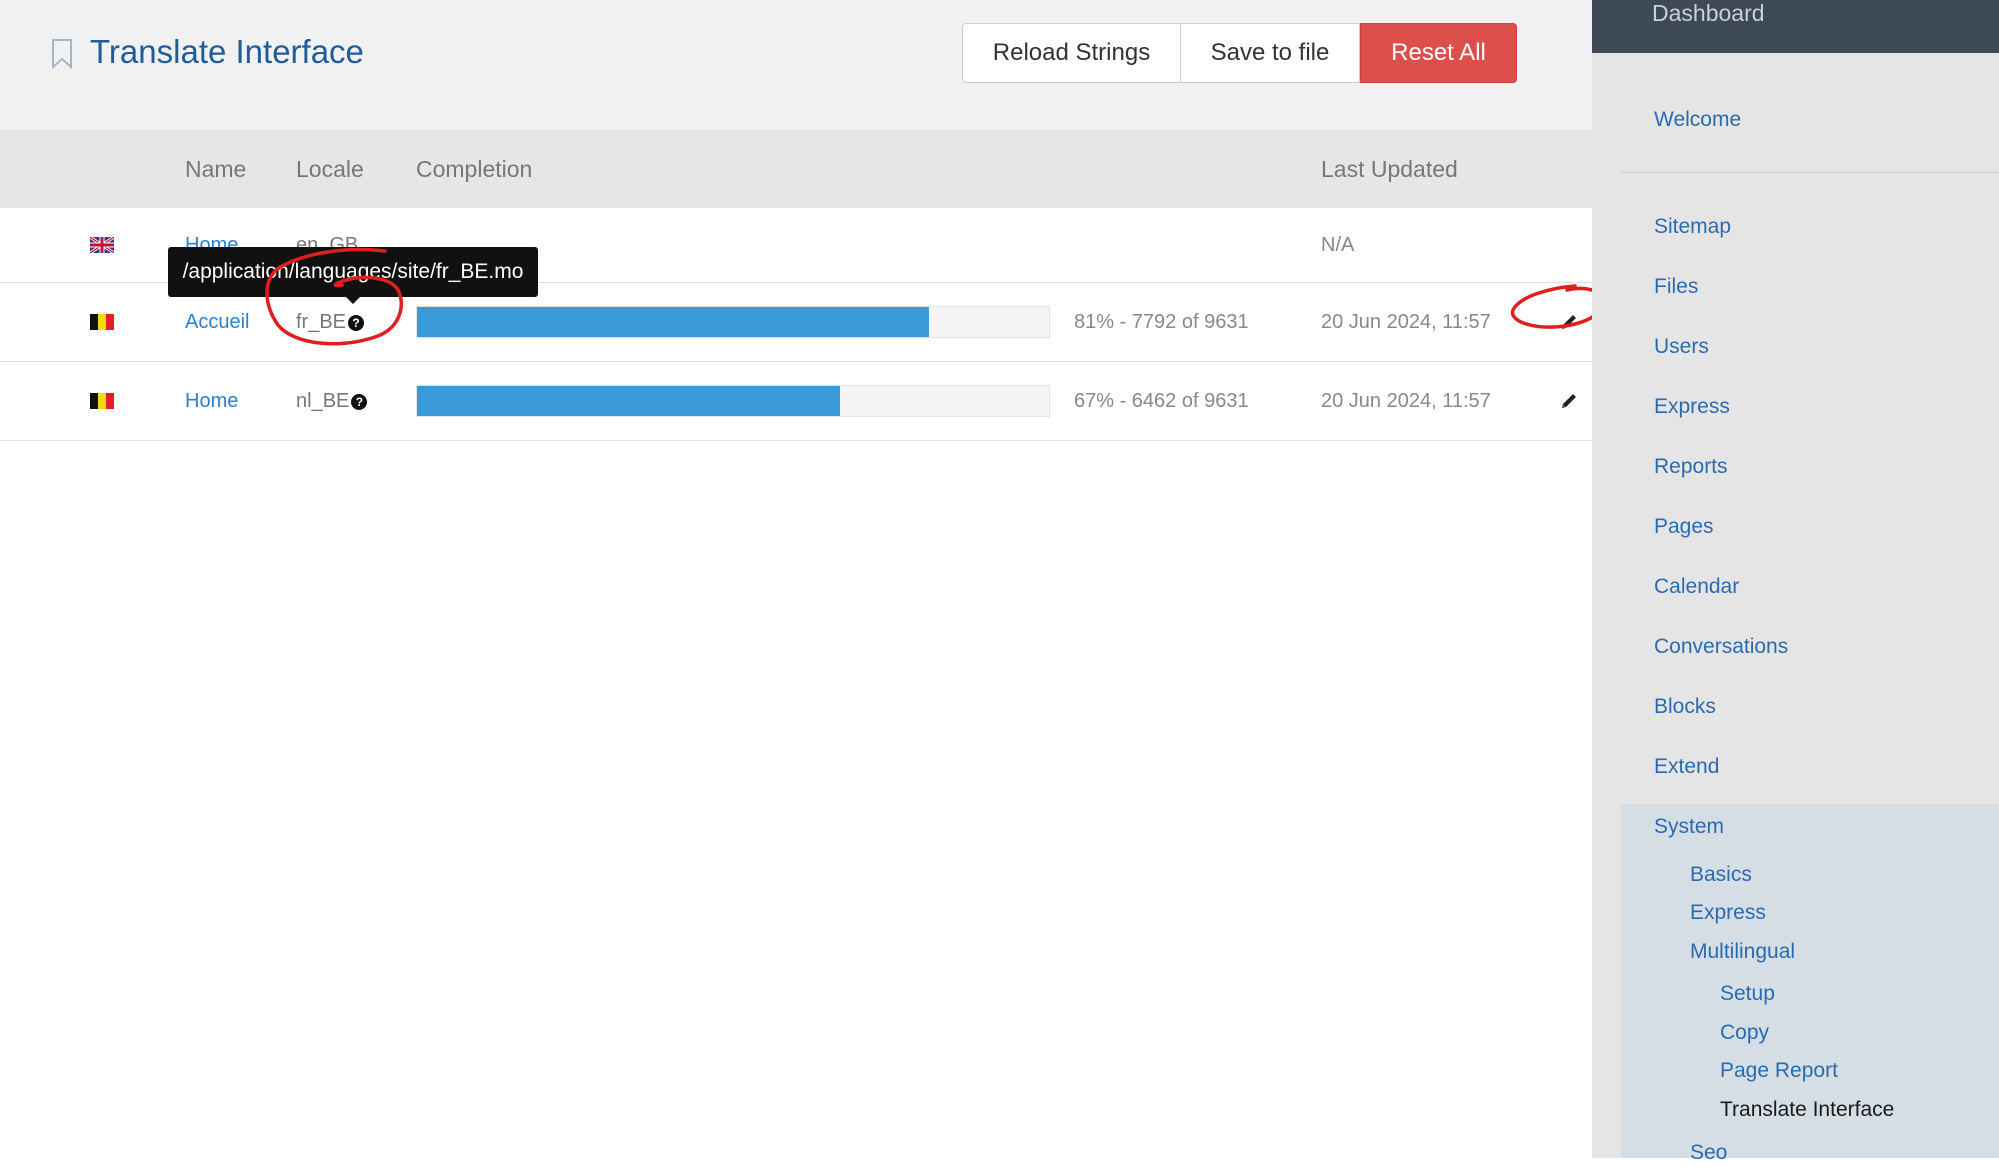 The width and height of the screenshot is (1999, 1166). Describe the element at coordinates (1728, 913) in the screenshot. I see `sidebar-item-system-express: Express` at that location.